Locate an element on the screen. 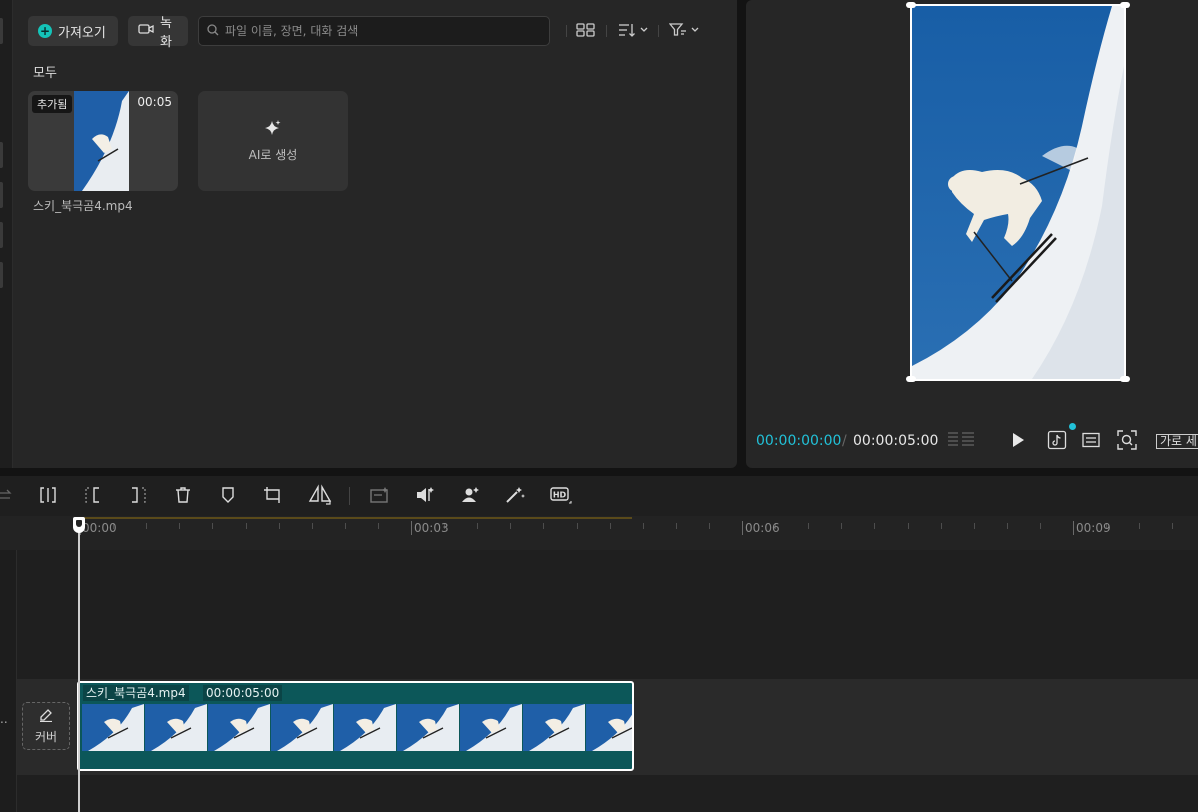 The height and width of the screenshot is (812, 1198). delete-icon is located at coordinates (183, 496).